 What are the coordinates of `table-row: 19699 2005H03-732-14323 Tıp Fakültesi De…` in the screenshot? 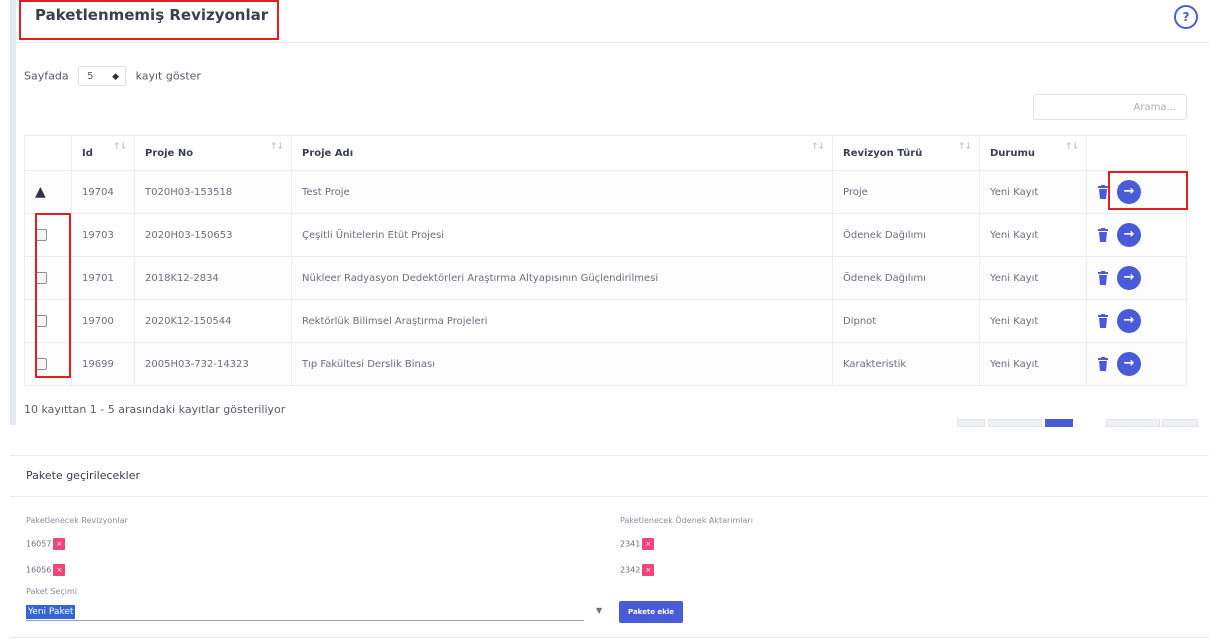 It's located at (605, 364).